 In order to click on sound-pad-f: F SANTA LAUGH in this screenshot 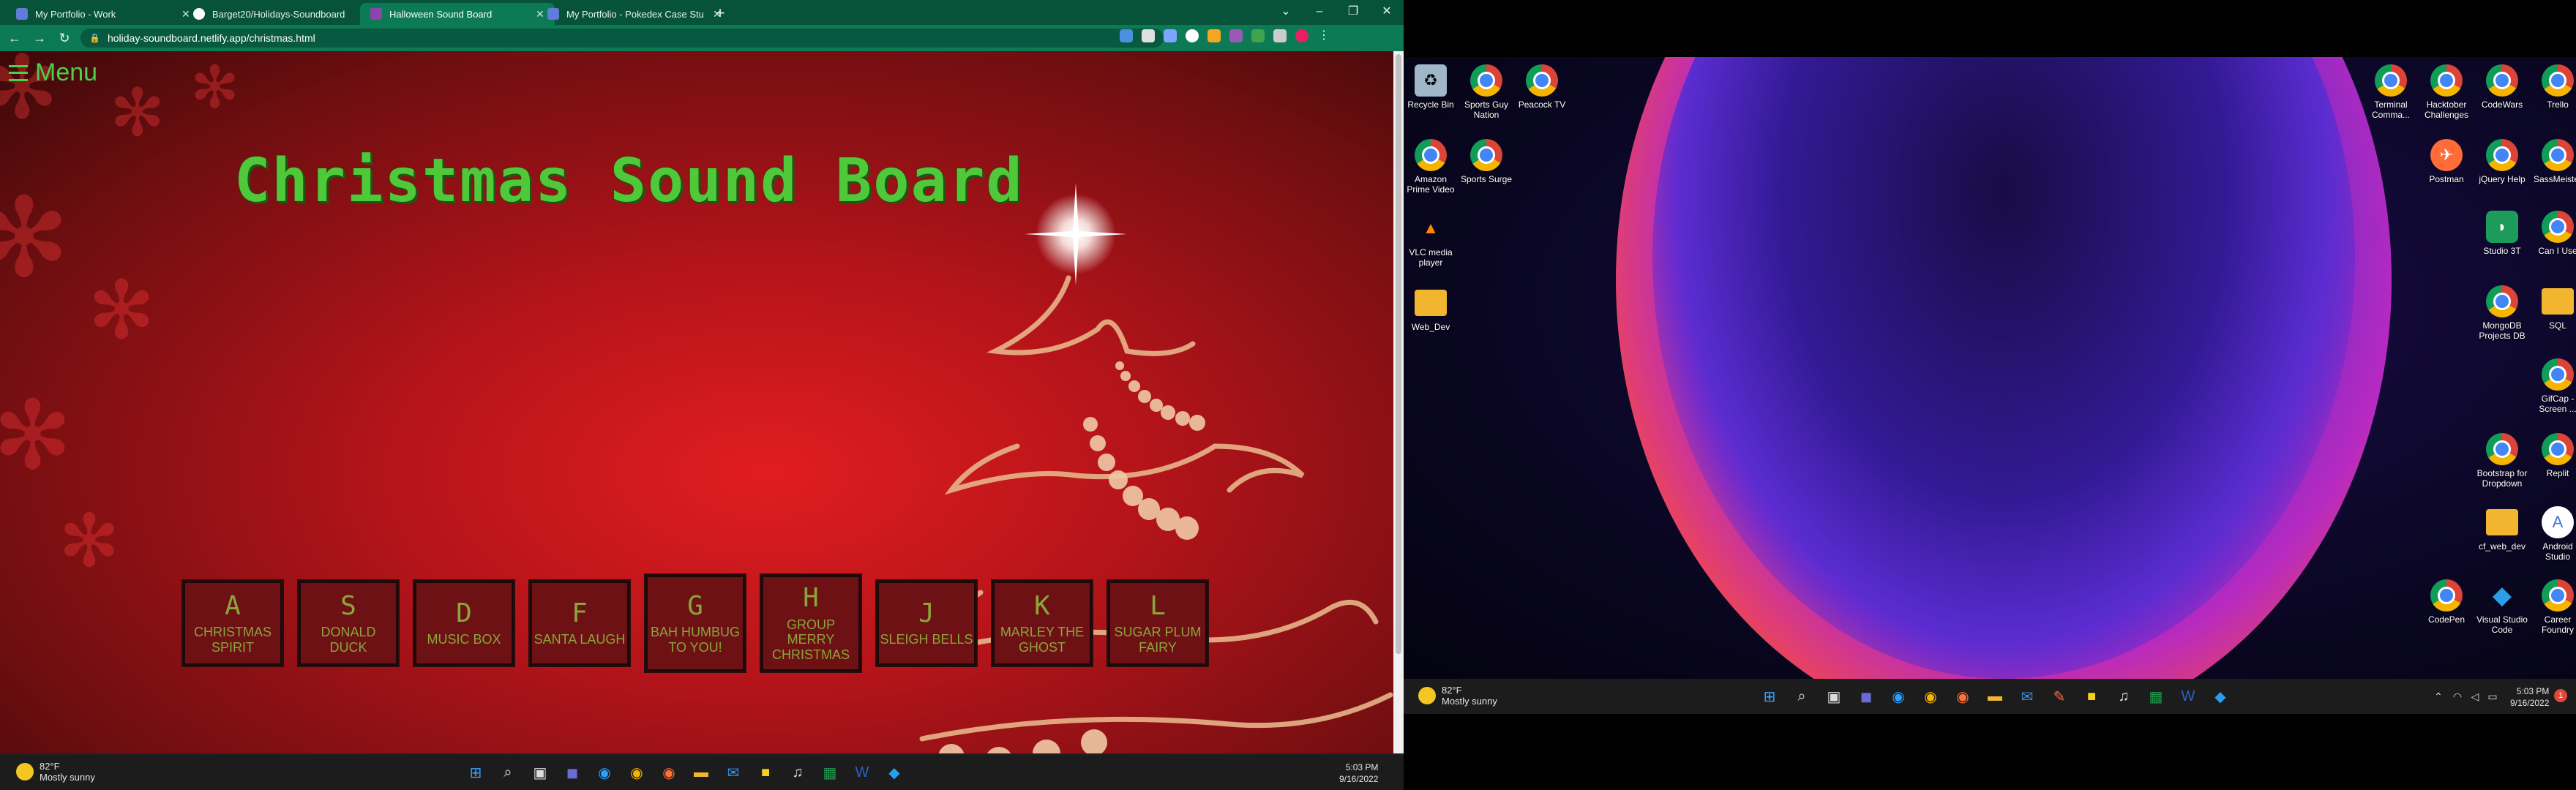, I will do `click(579, 623)`.